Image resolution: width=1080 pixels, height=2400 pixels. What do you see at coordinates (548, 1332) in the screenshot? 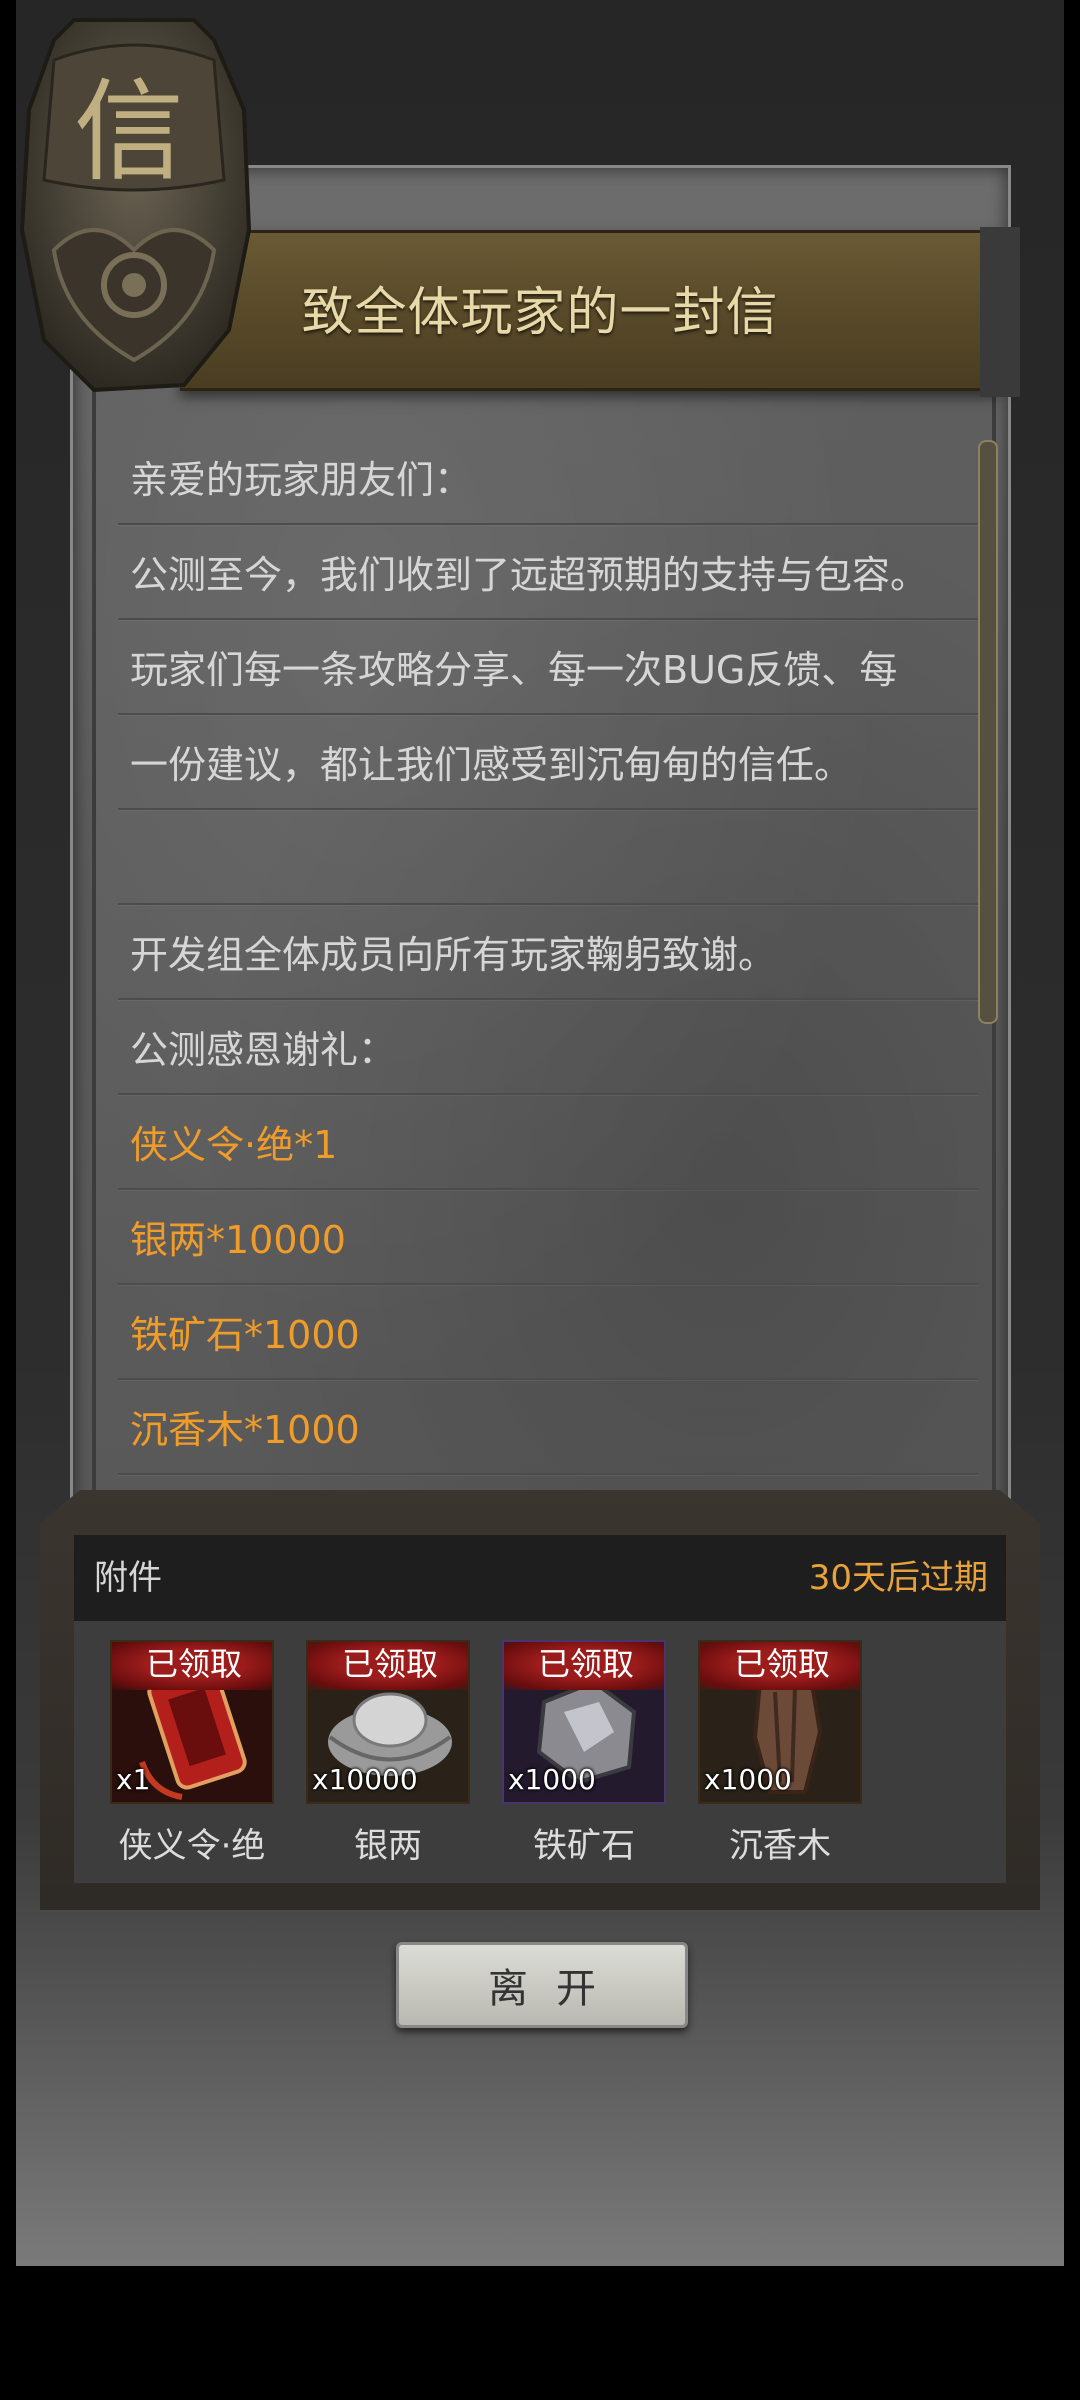
I see `reward-line: 铁矿石*1000` at bounding box center [548, 1332].